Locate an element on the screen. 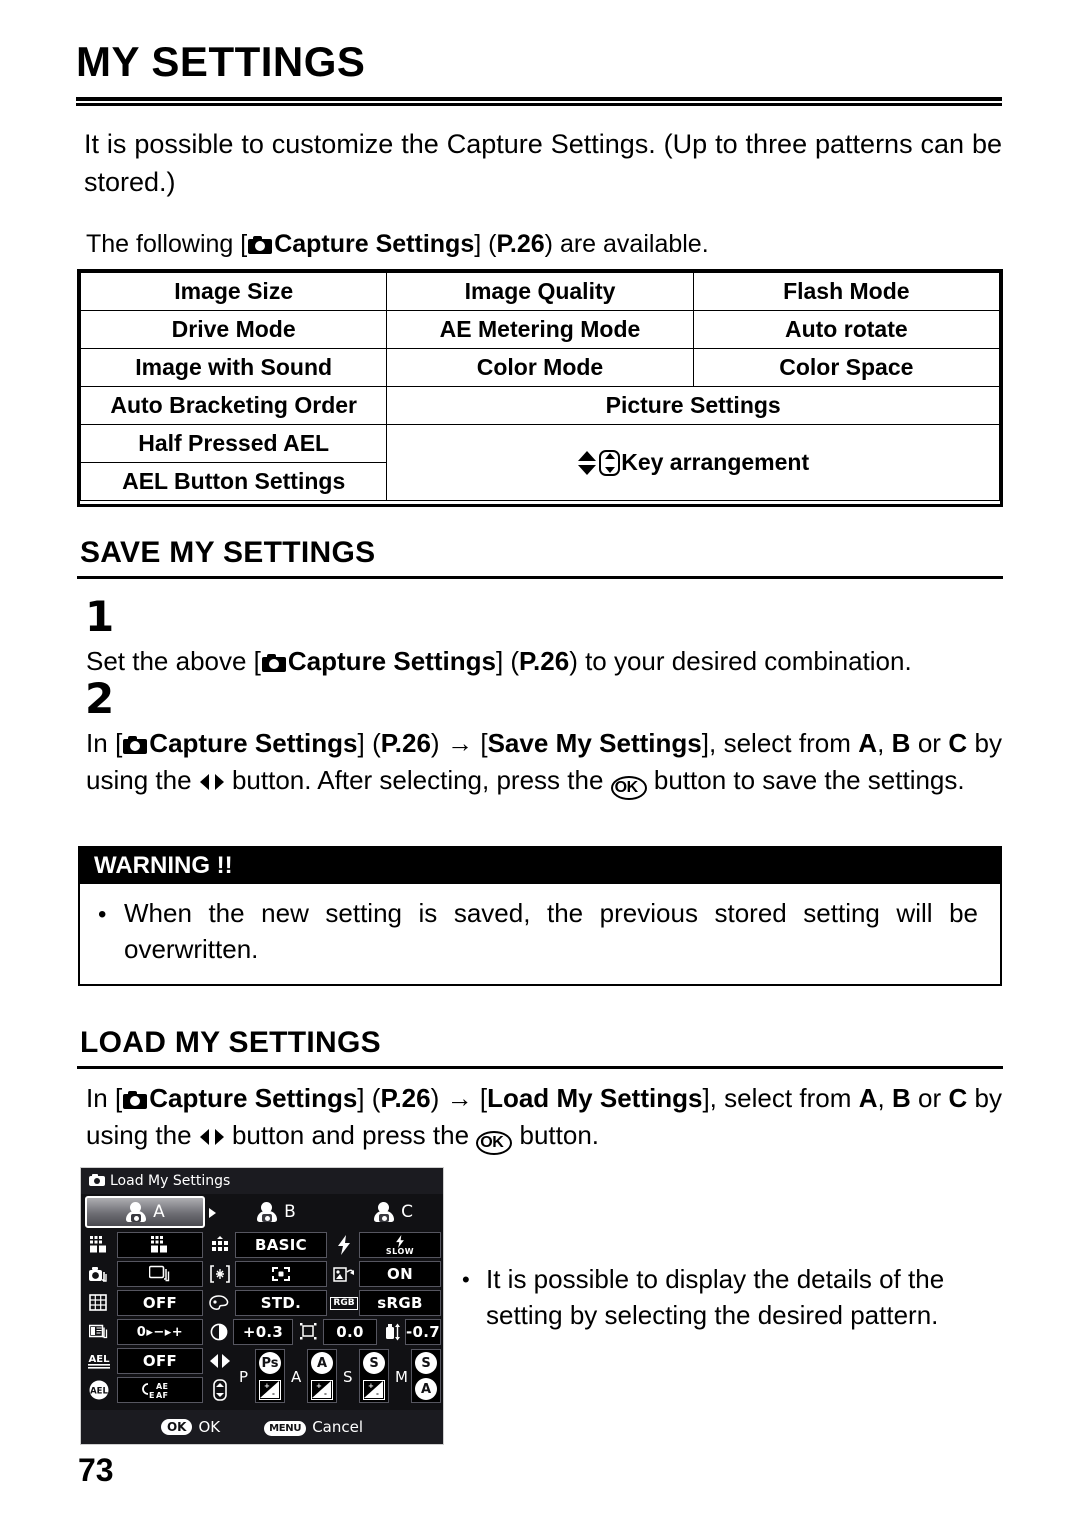  flash-mode-value: SLOW is located at coordinates (400, 1245).